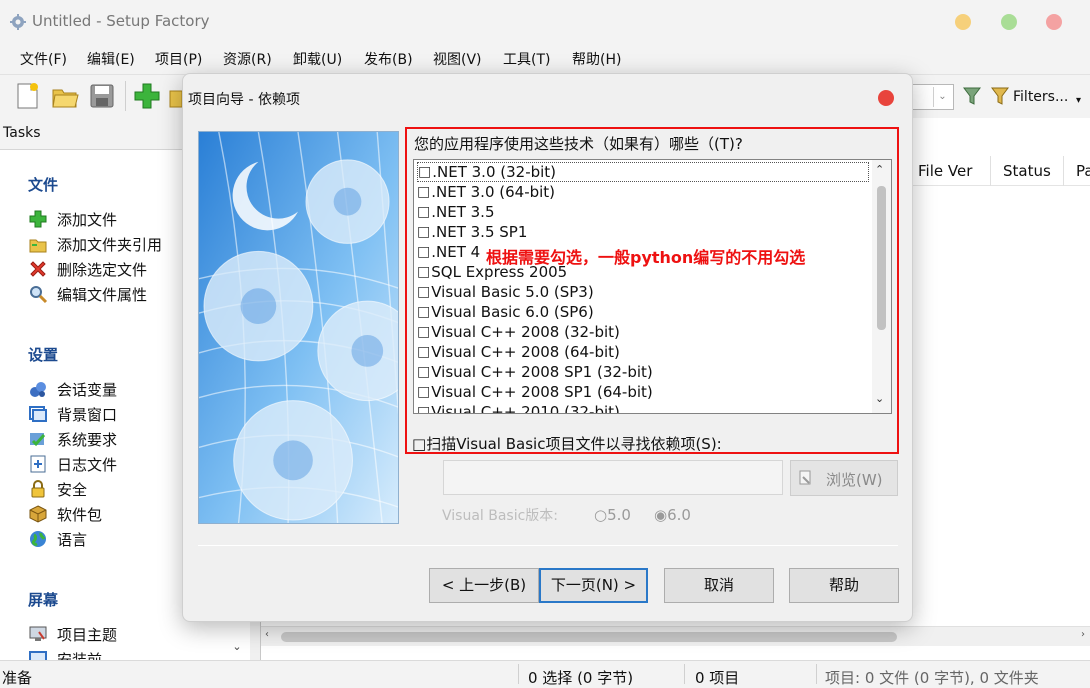 This screenshot has height=688, width=1090. I want to click on technology-option: □ Visual C++ 2008 (64-bit), so click(518, 352).